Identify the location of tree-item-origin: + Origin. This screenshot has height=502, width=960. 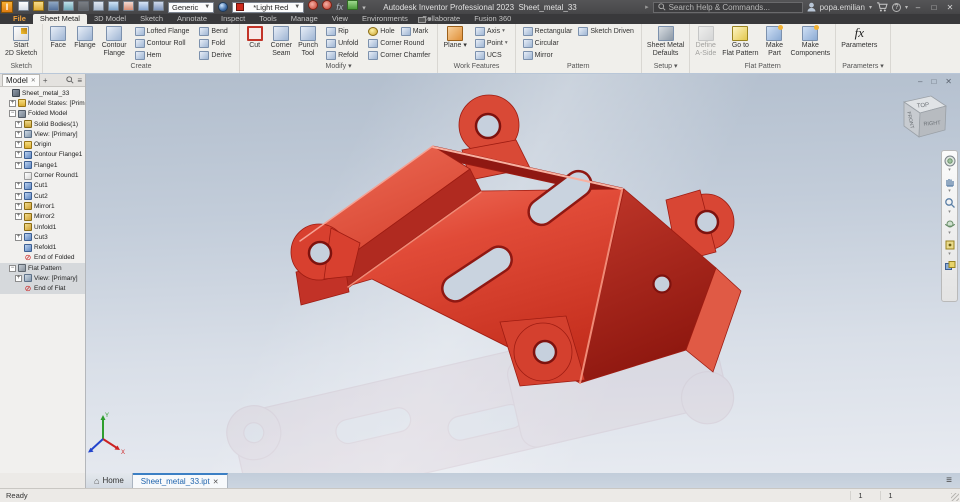
(42, 144).